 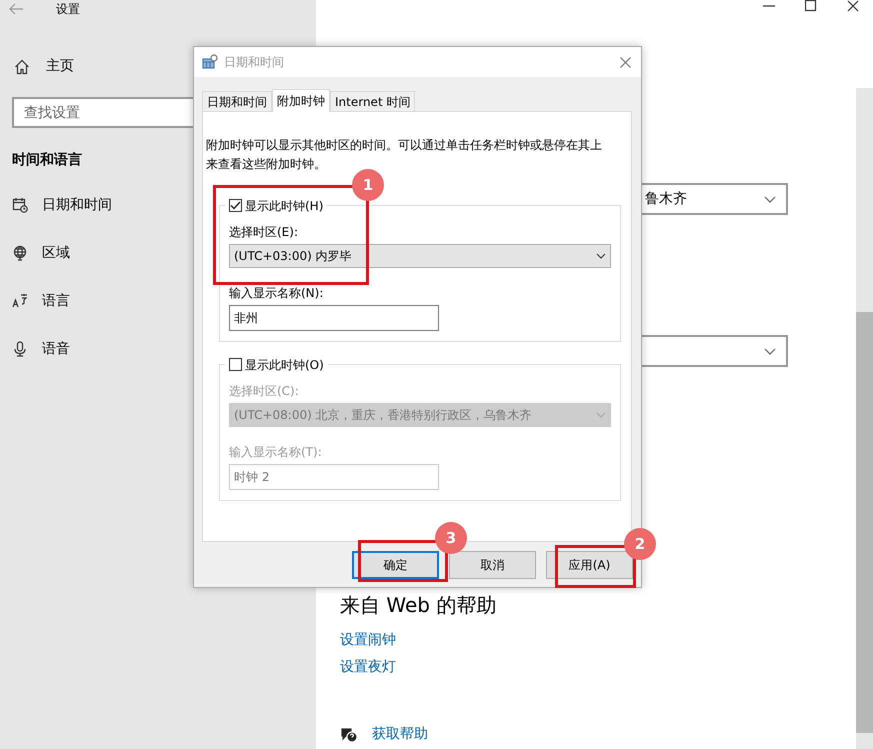 I want to click on minimize-icon, so click(x=769, y=6).